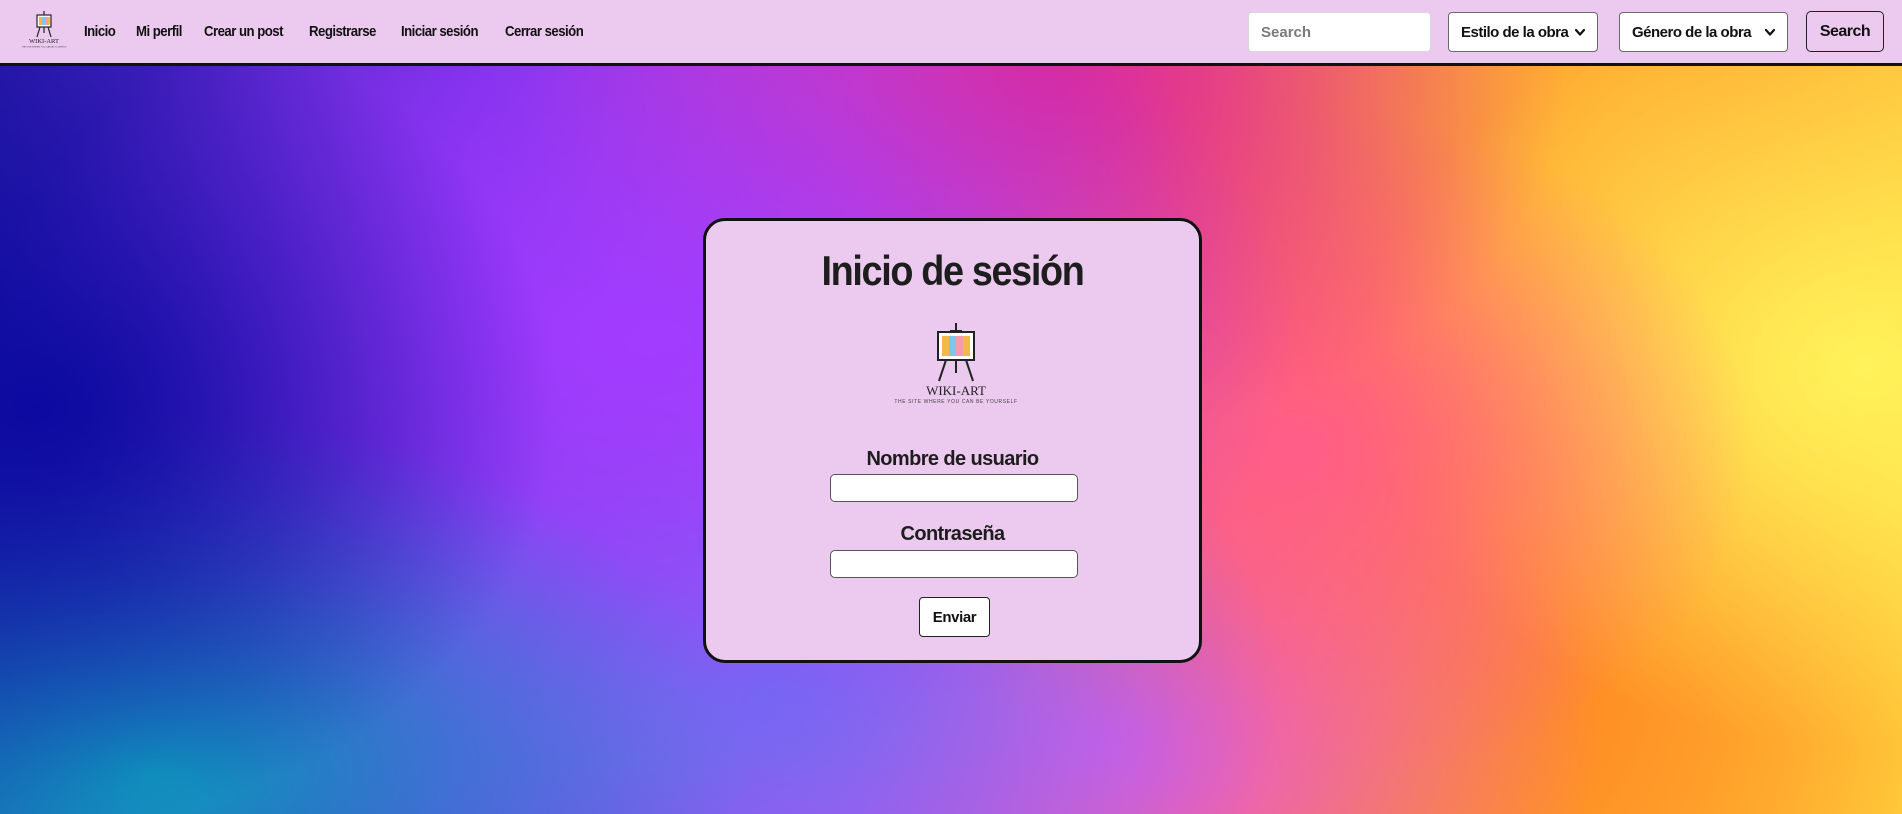 The width and height of the screenshot is (1902, 814). I want to click on nav-link-cerrar-sesion: Cerrar sesión, so click(544, 31).